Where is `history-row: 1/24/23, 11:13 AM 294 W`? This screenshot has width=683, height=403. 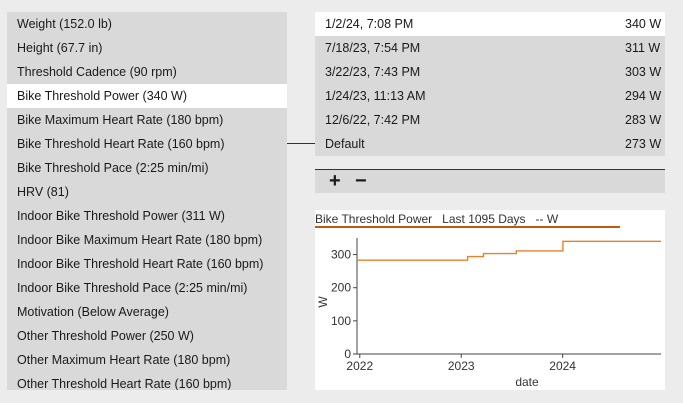
history-row: 1/24/23, 11:13 AM 294 W is located at coordinates (490, 96).